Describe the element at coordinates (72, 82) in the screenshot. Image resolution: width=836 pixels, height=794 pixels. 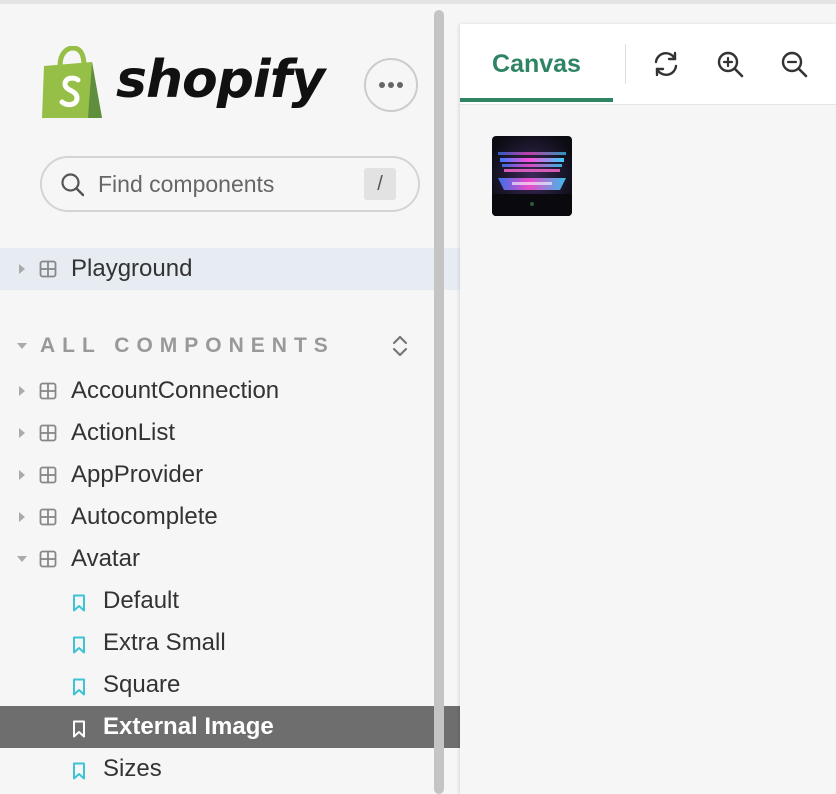
I see `shopify-bag-icon` at that location.